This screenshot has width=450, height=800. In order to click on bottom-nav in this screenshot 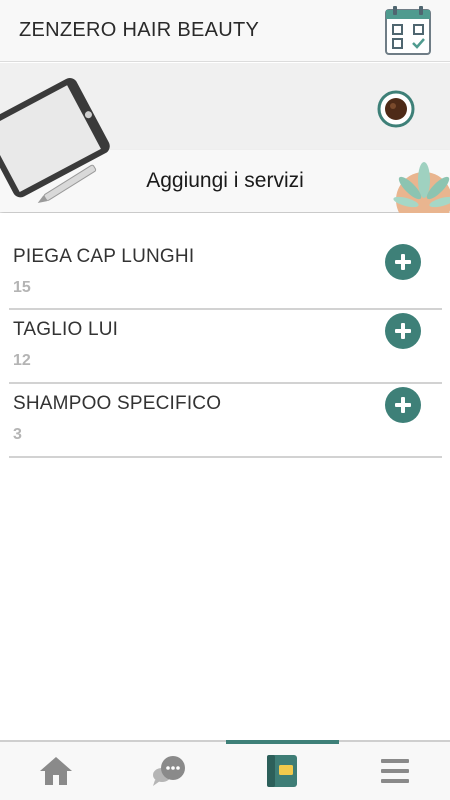, I will do `click(225, 770)`.